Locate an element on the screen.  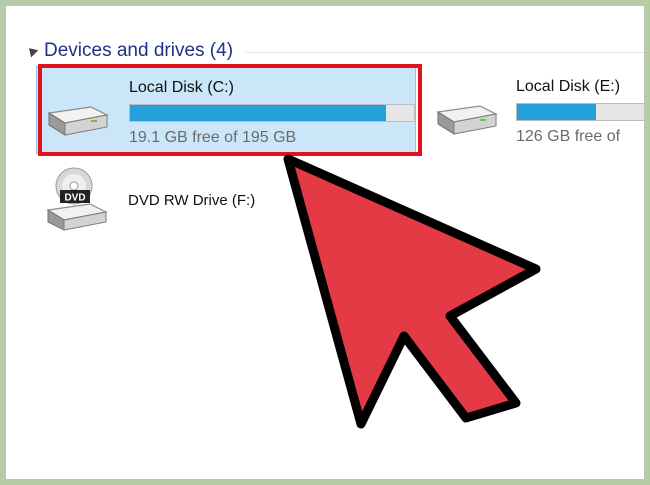
dvd-drive-icon: DVD is located at coordinates (77, 199).